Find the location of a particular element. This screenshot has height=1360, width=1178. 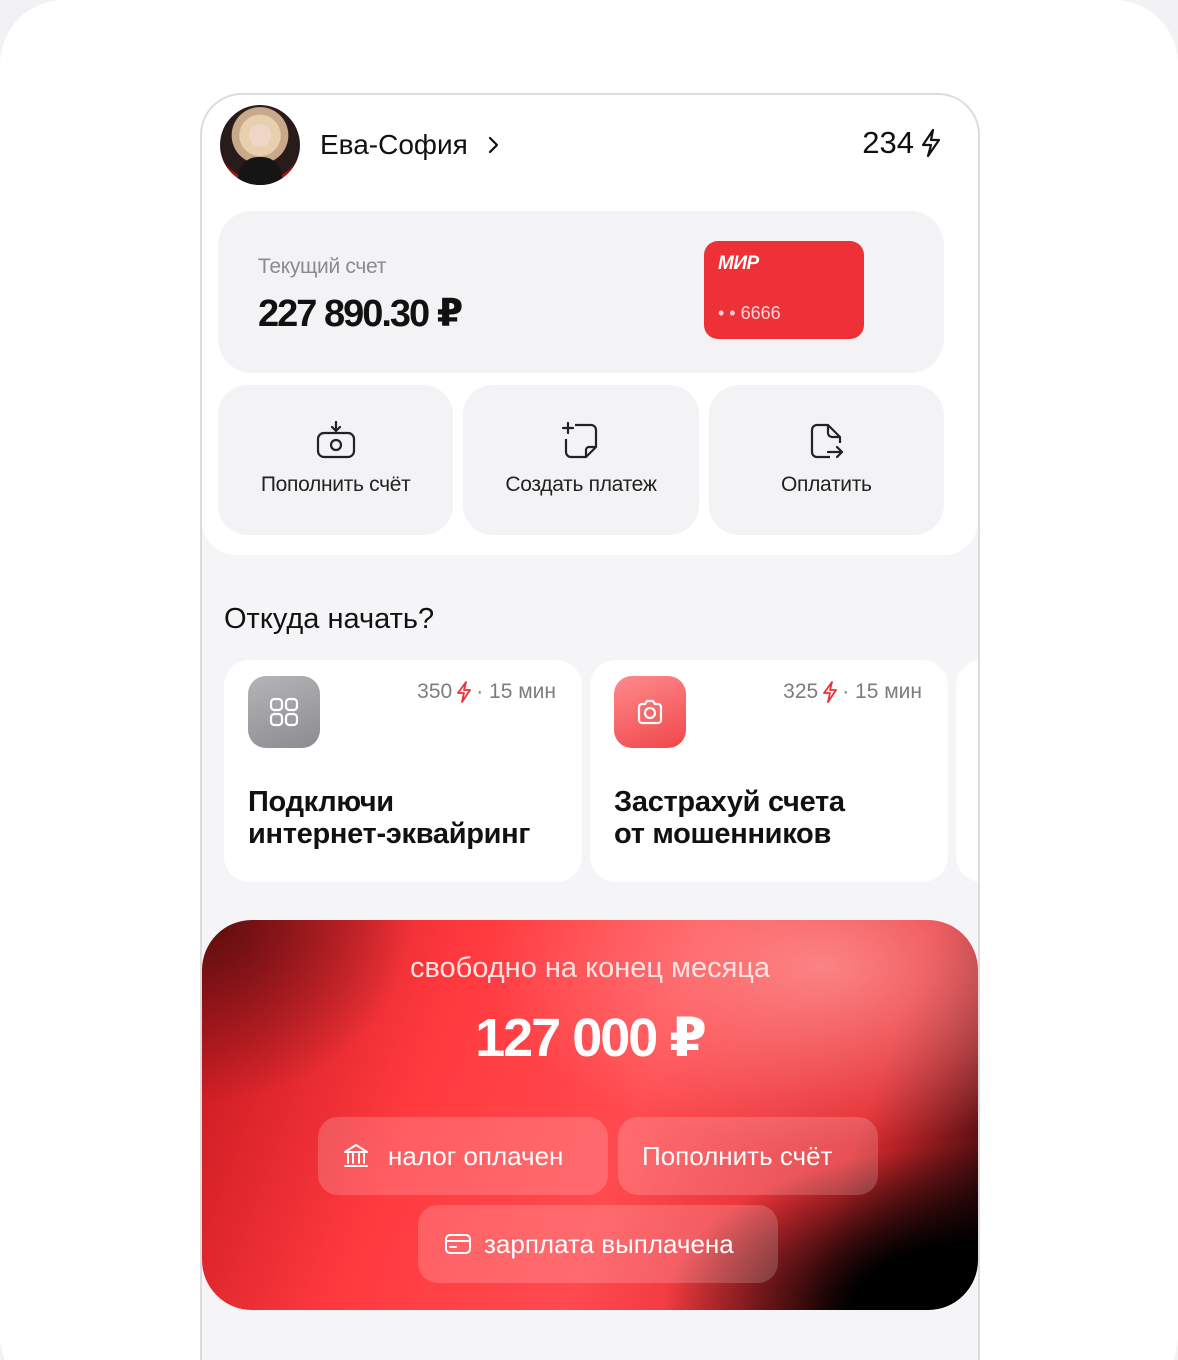

tax-paid-chip: налог оплачен is located at coordinates (463, 1156).